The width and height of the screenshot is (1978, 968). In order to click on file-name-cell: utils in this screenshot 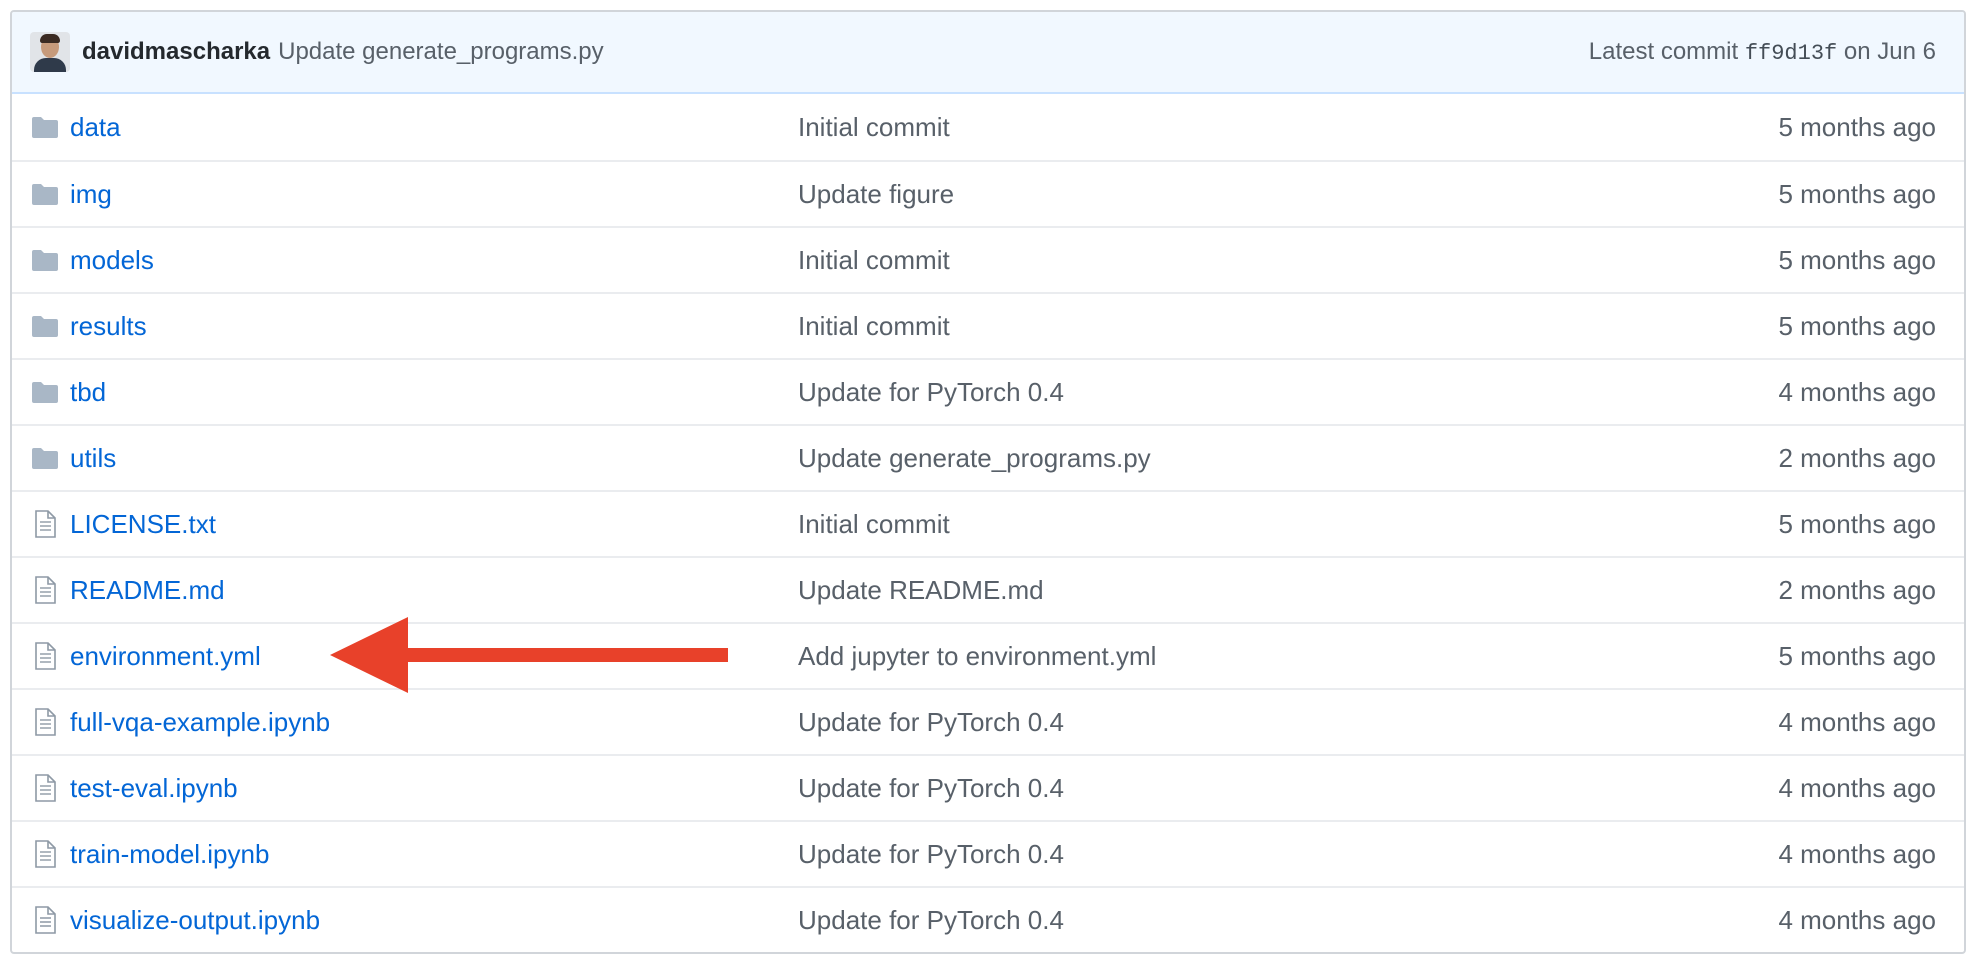, I will do `click(414, 458)`.